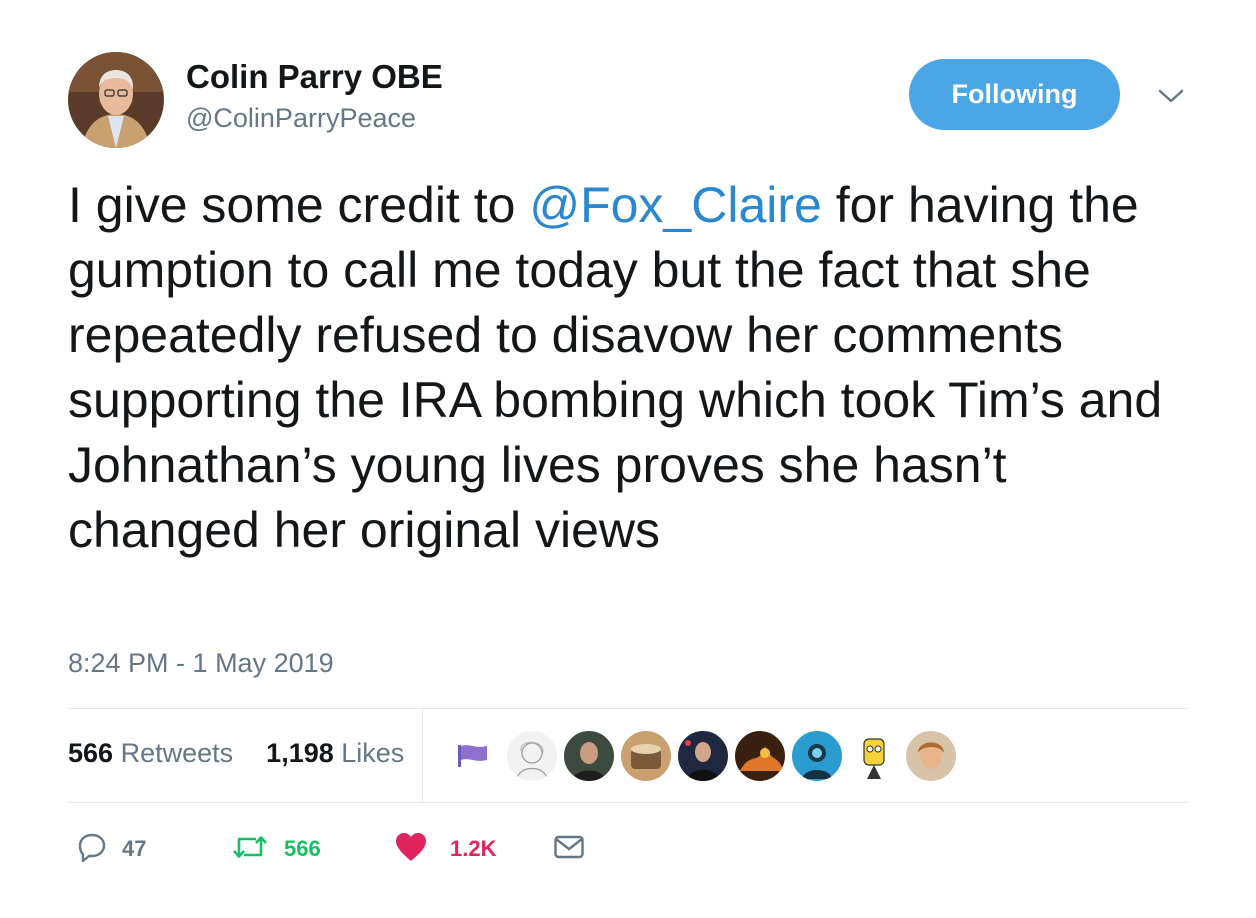 The height and width of the screenshot is (918, 1256). Describe the element at coordinates (314, 77) in the screenshot. I see `author-display-name: Colin Parry OBE` at that location.